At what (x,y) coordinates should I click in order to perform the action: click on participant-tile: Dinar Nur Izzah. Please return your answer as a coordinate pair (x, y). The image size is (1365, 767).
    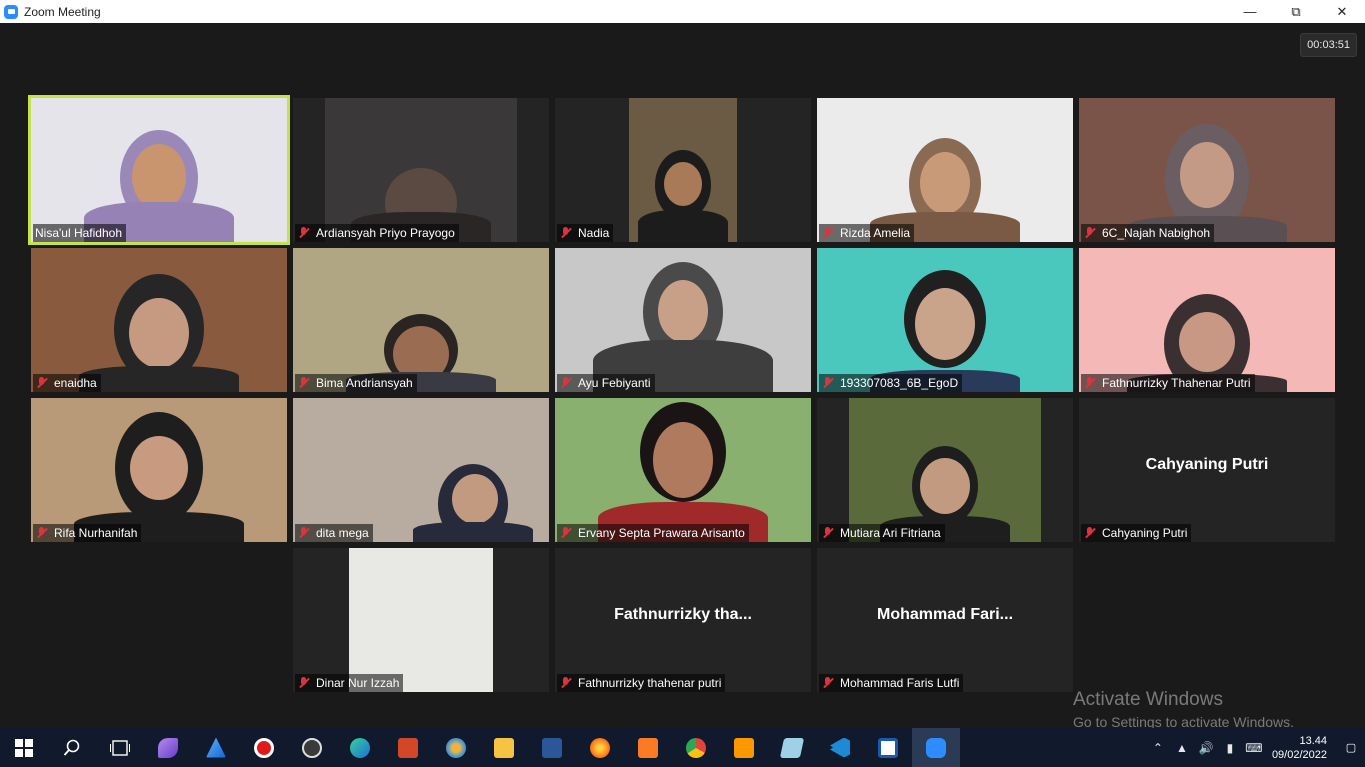
    Looking at the image, I should click on (421, 620).